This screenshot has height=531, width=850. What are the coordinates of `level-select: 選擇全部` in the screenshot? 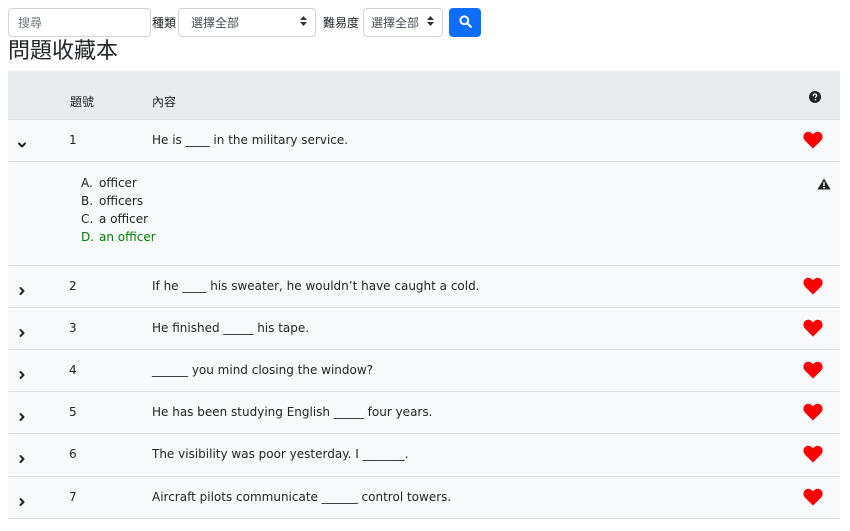 It's located at (403, 22).